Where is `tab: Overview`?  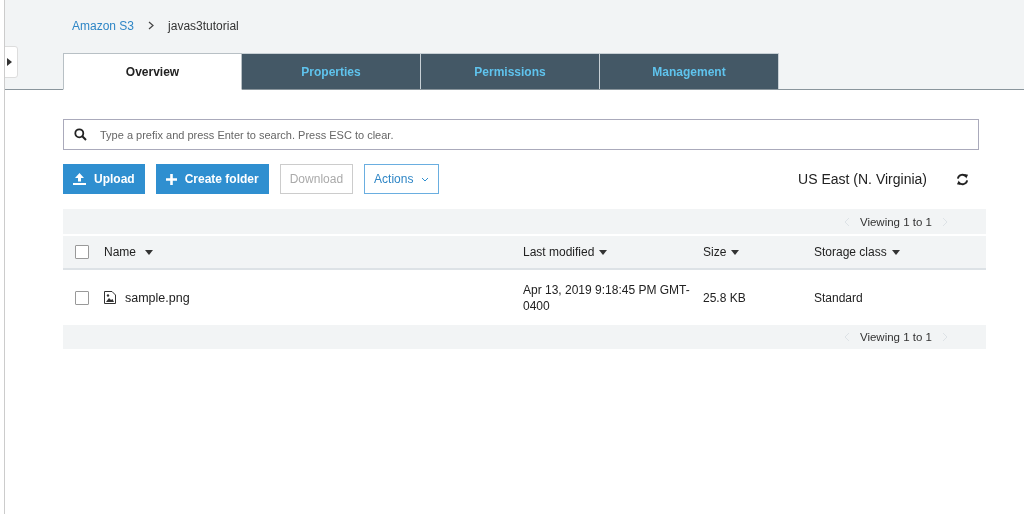
tab: Overview is located at coordinates (152, 71).